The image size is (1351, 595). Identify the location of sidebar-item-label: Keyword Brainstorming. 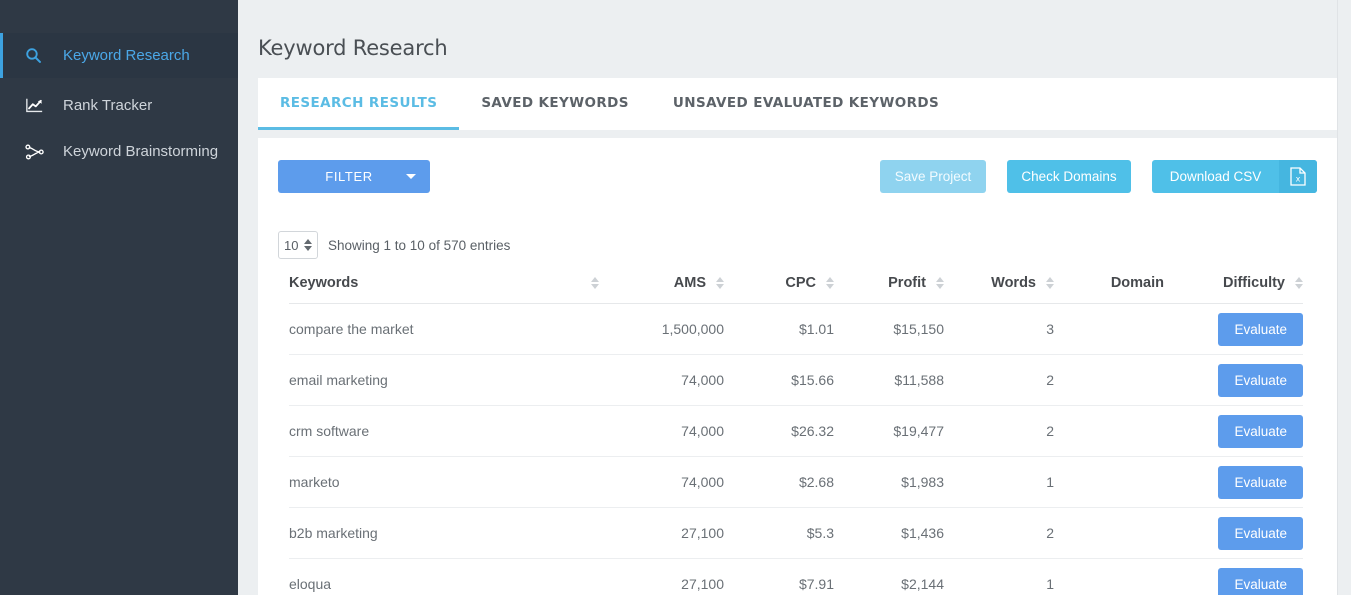
(141, 151).